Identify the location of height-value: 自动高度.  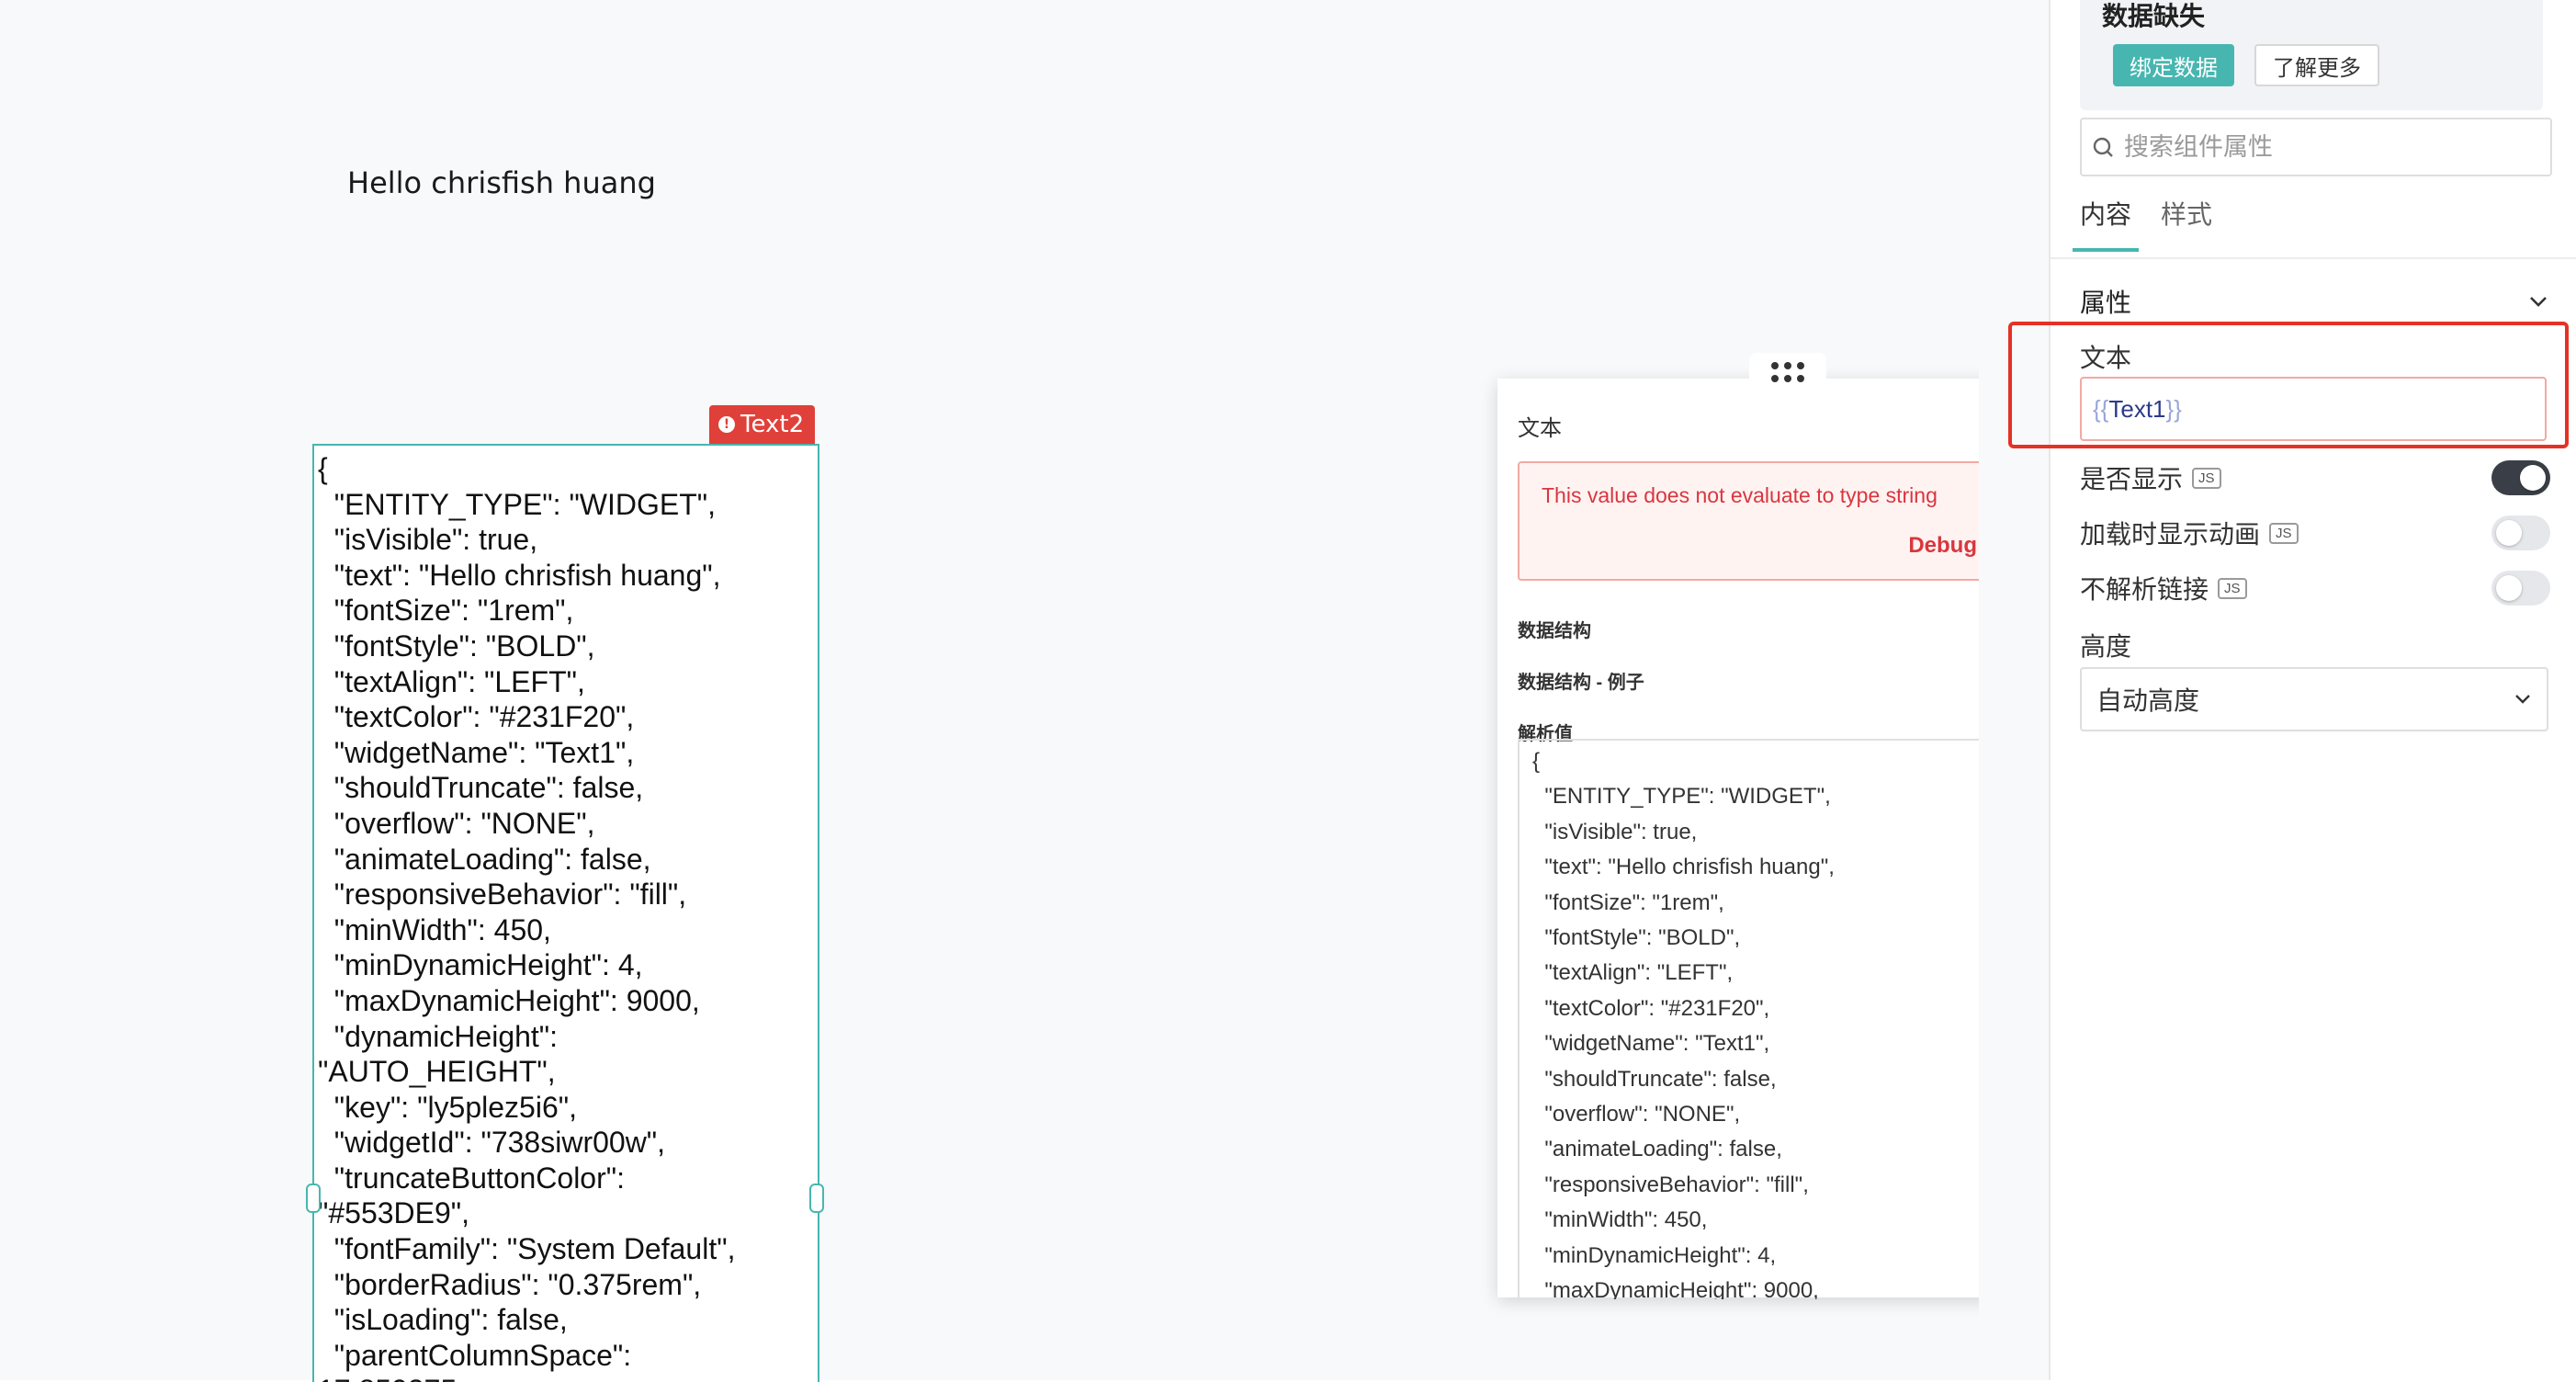
(2148, 701).